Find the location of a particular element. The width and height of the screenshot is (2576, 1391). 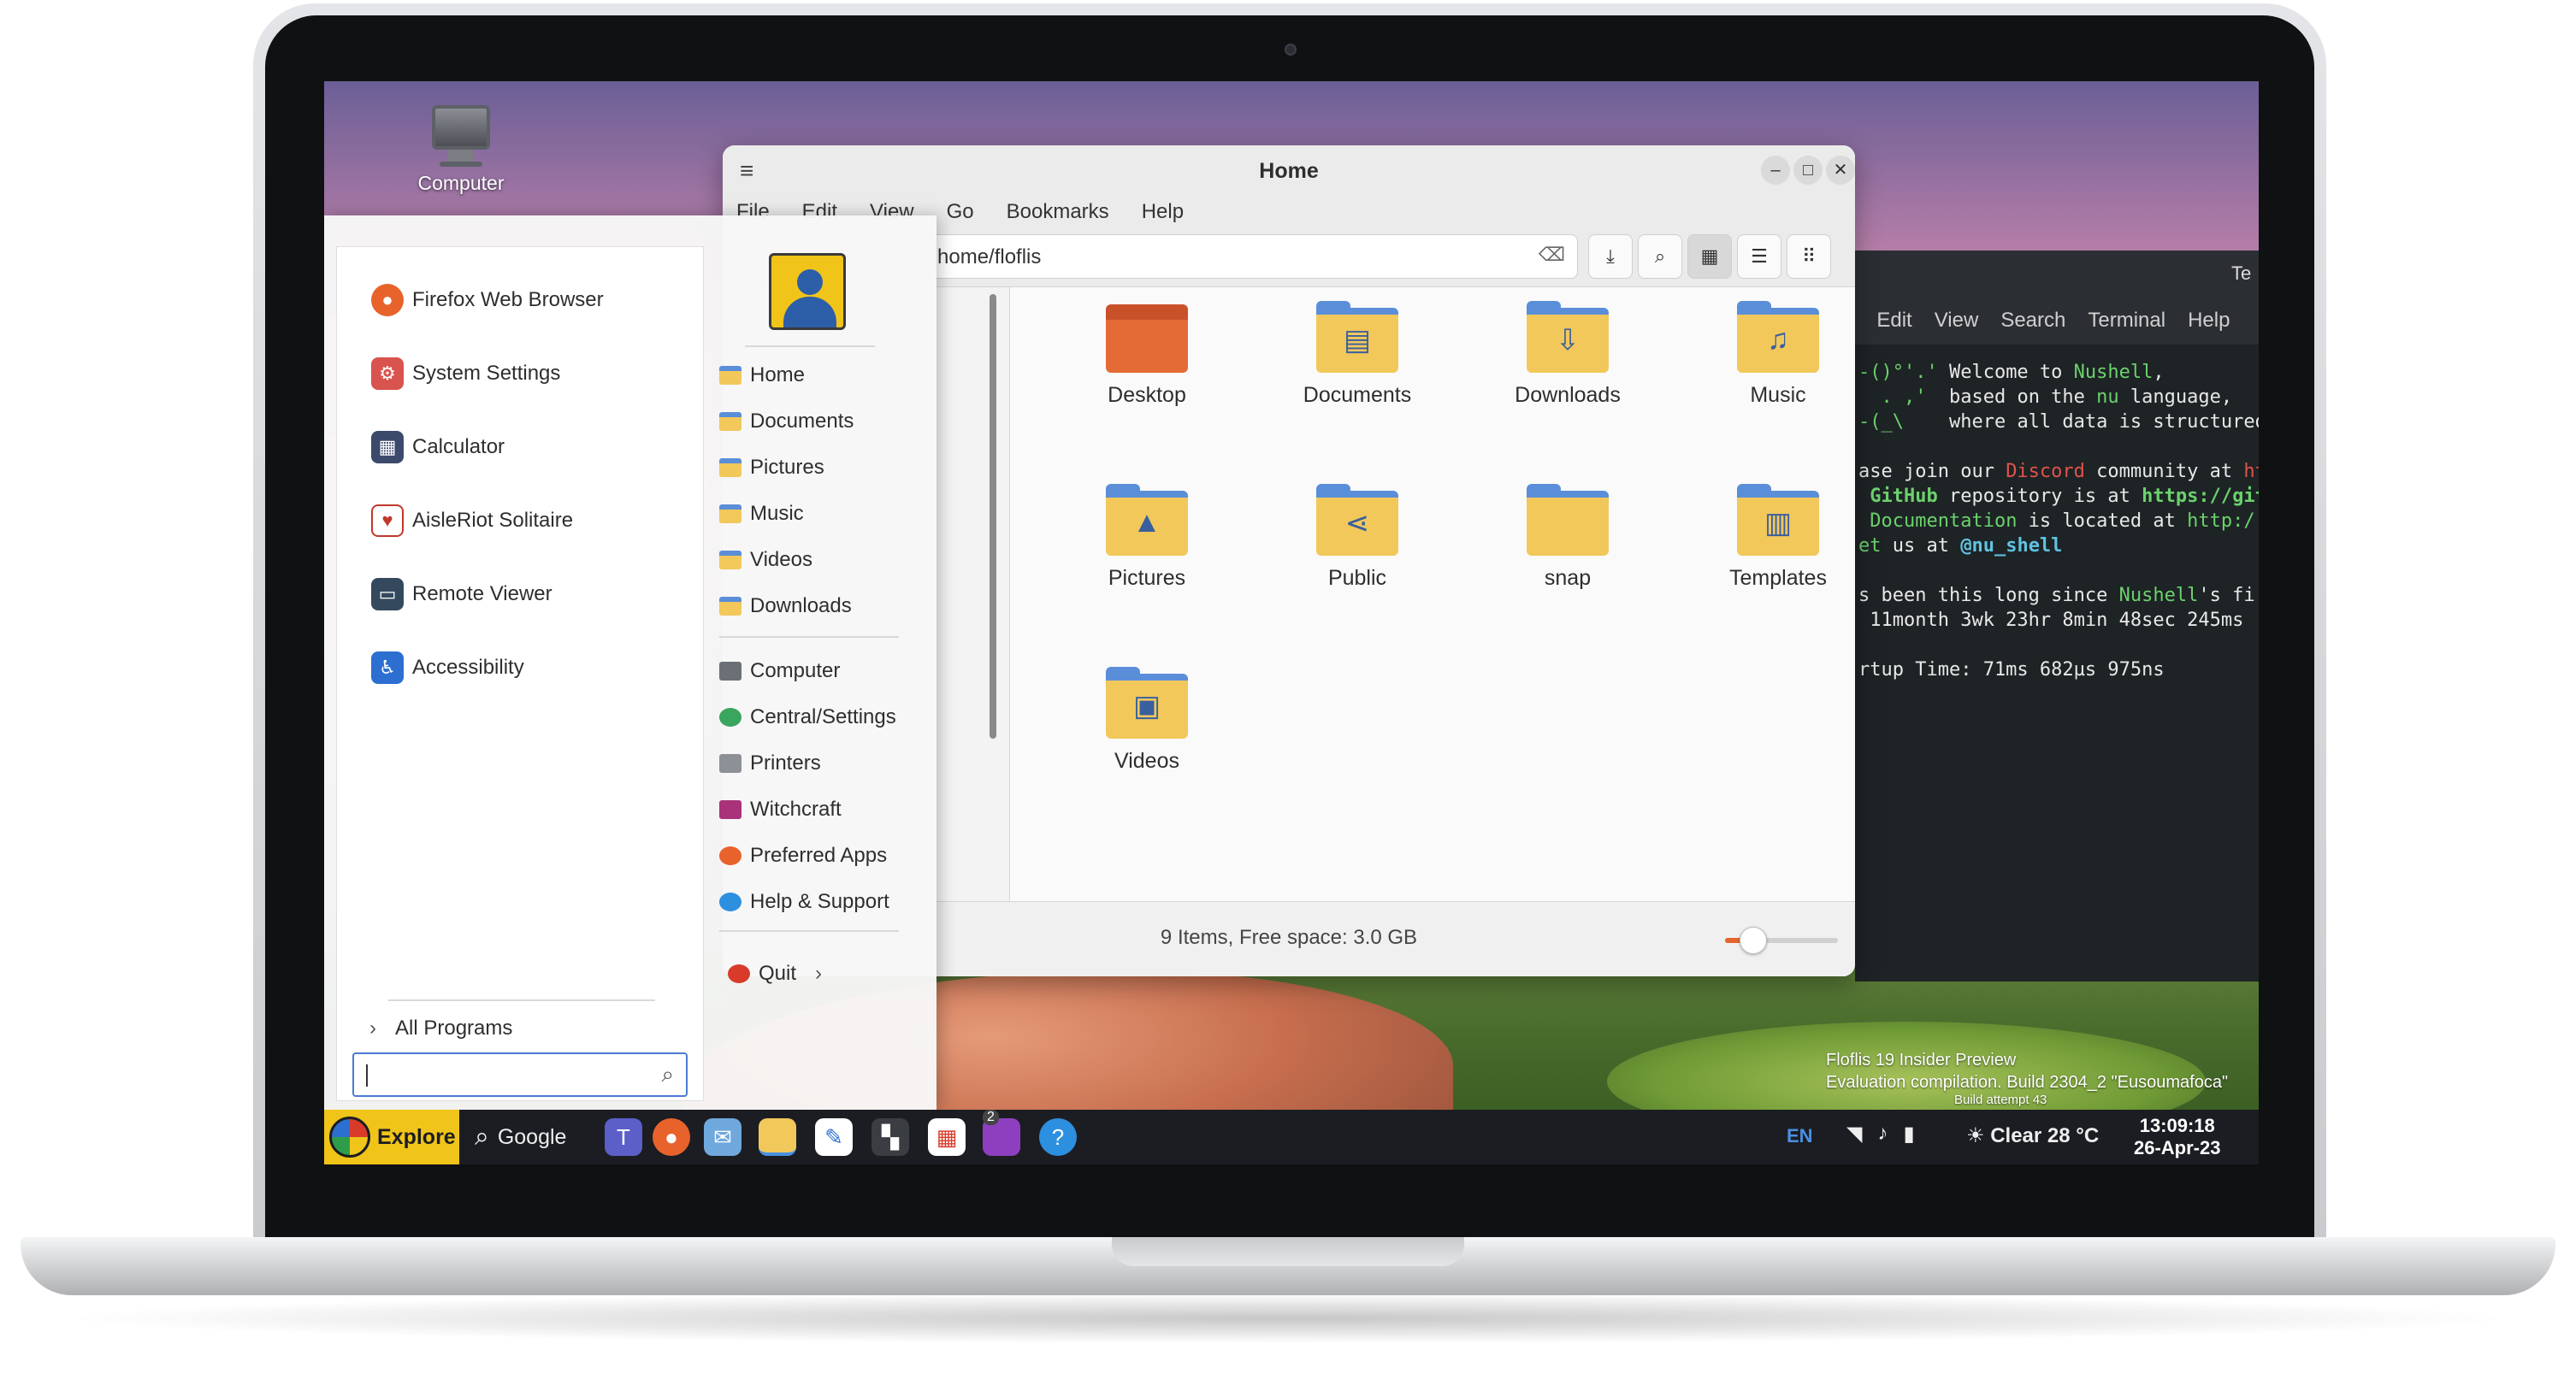

pictures-folder-icon: ▲ is located at coordinates (1147, 520).